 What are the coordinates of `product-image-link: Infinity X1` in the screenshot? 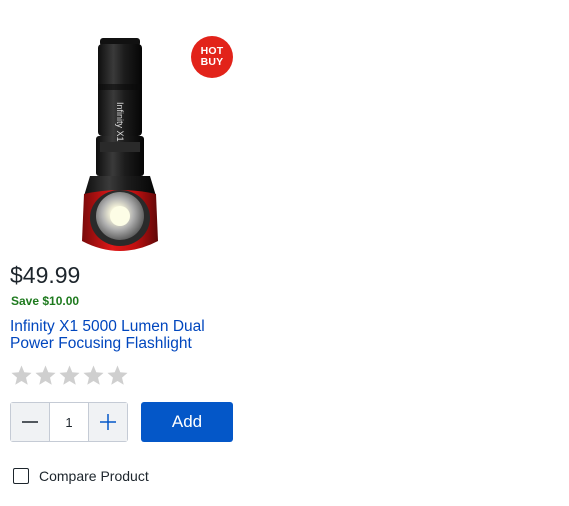 It's located at (120, 147).